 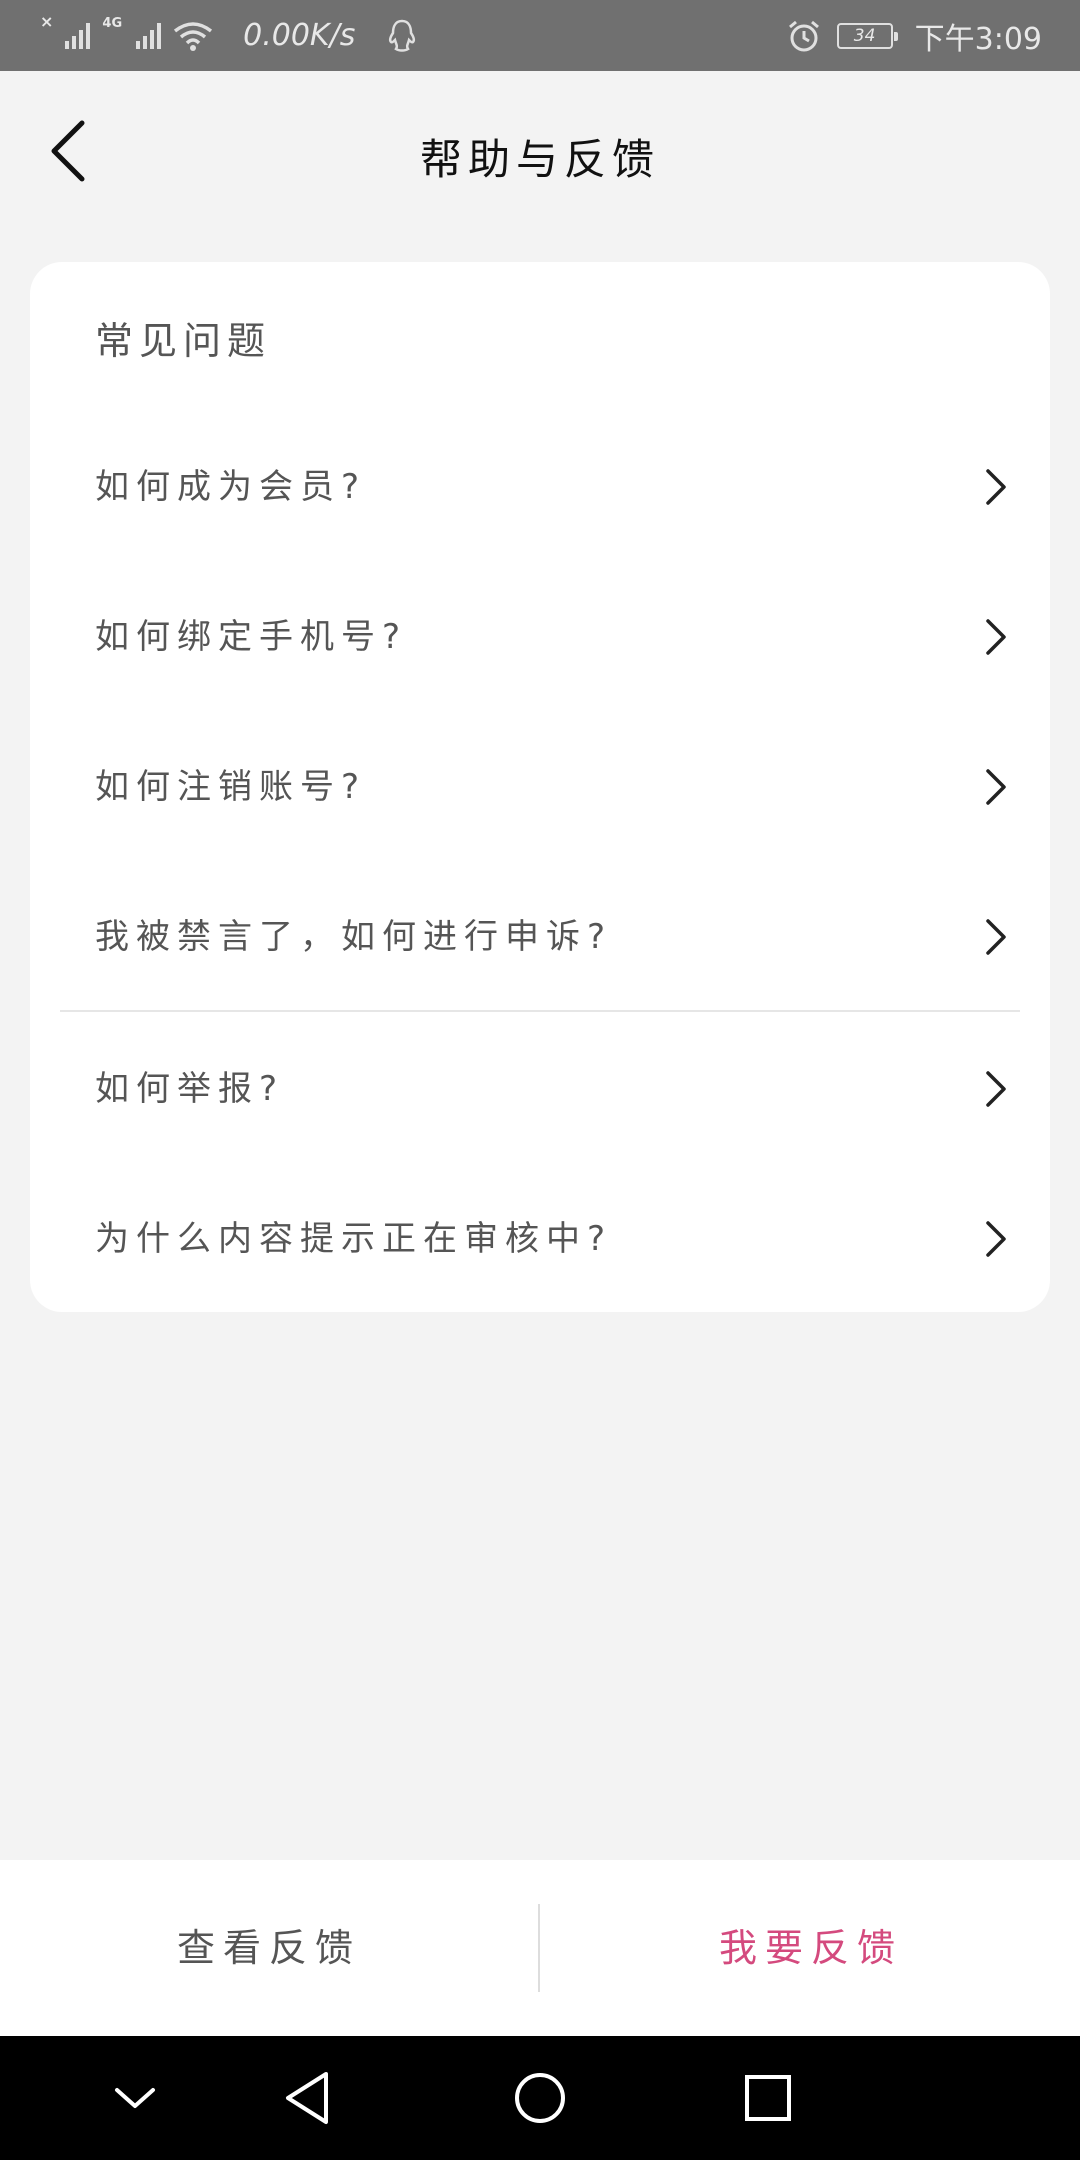 I want to click on action-divider, so click(x=539, y=1948).